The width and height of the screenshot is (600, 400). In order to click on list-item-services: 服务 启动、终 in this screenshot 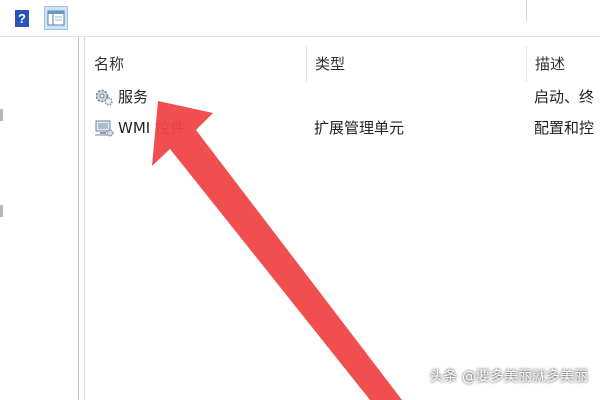, I will do `click(343, 97)`.